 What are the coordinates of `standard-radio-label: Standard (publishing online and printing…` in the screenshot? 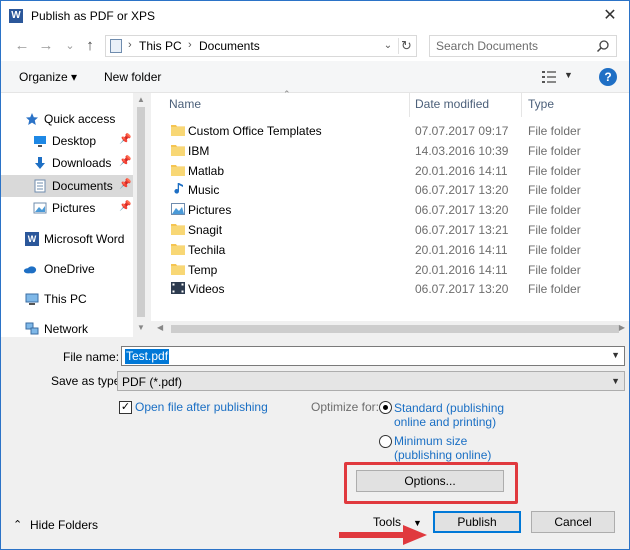 It's located at (449, 415).